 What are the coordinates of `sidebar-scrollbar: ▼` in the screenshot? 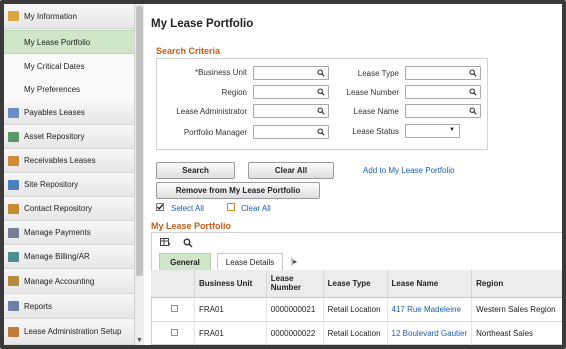 It's located at (139, 174).